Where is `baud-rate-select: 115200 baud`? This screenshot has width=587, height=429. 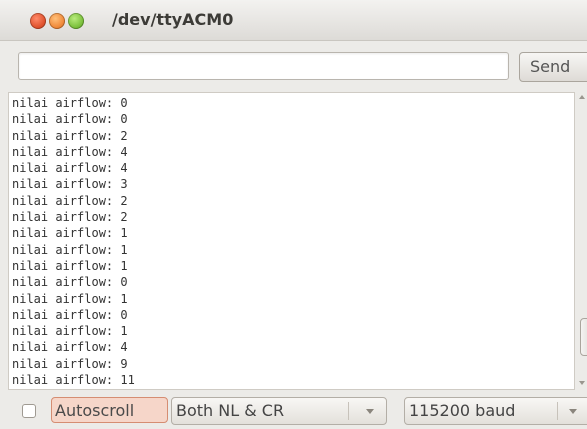
baud-rate-select: 115200 baud is located at coordinates (495, 411).